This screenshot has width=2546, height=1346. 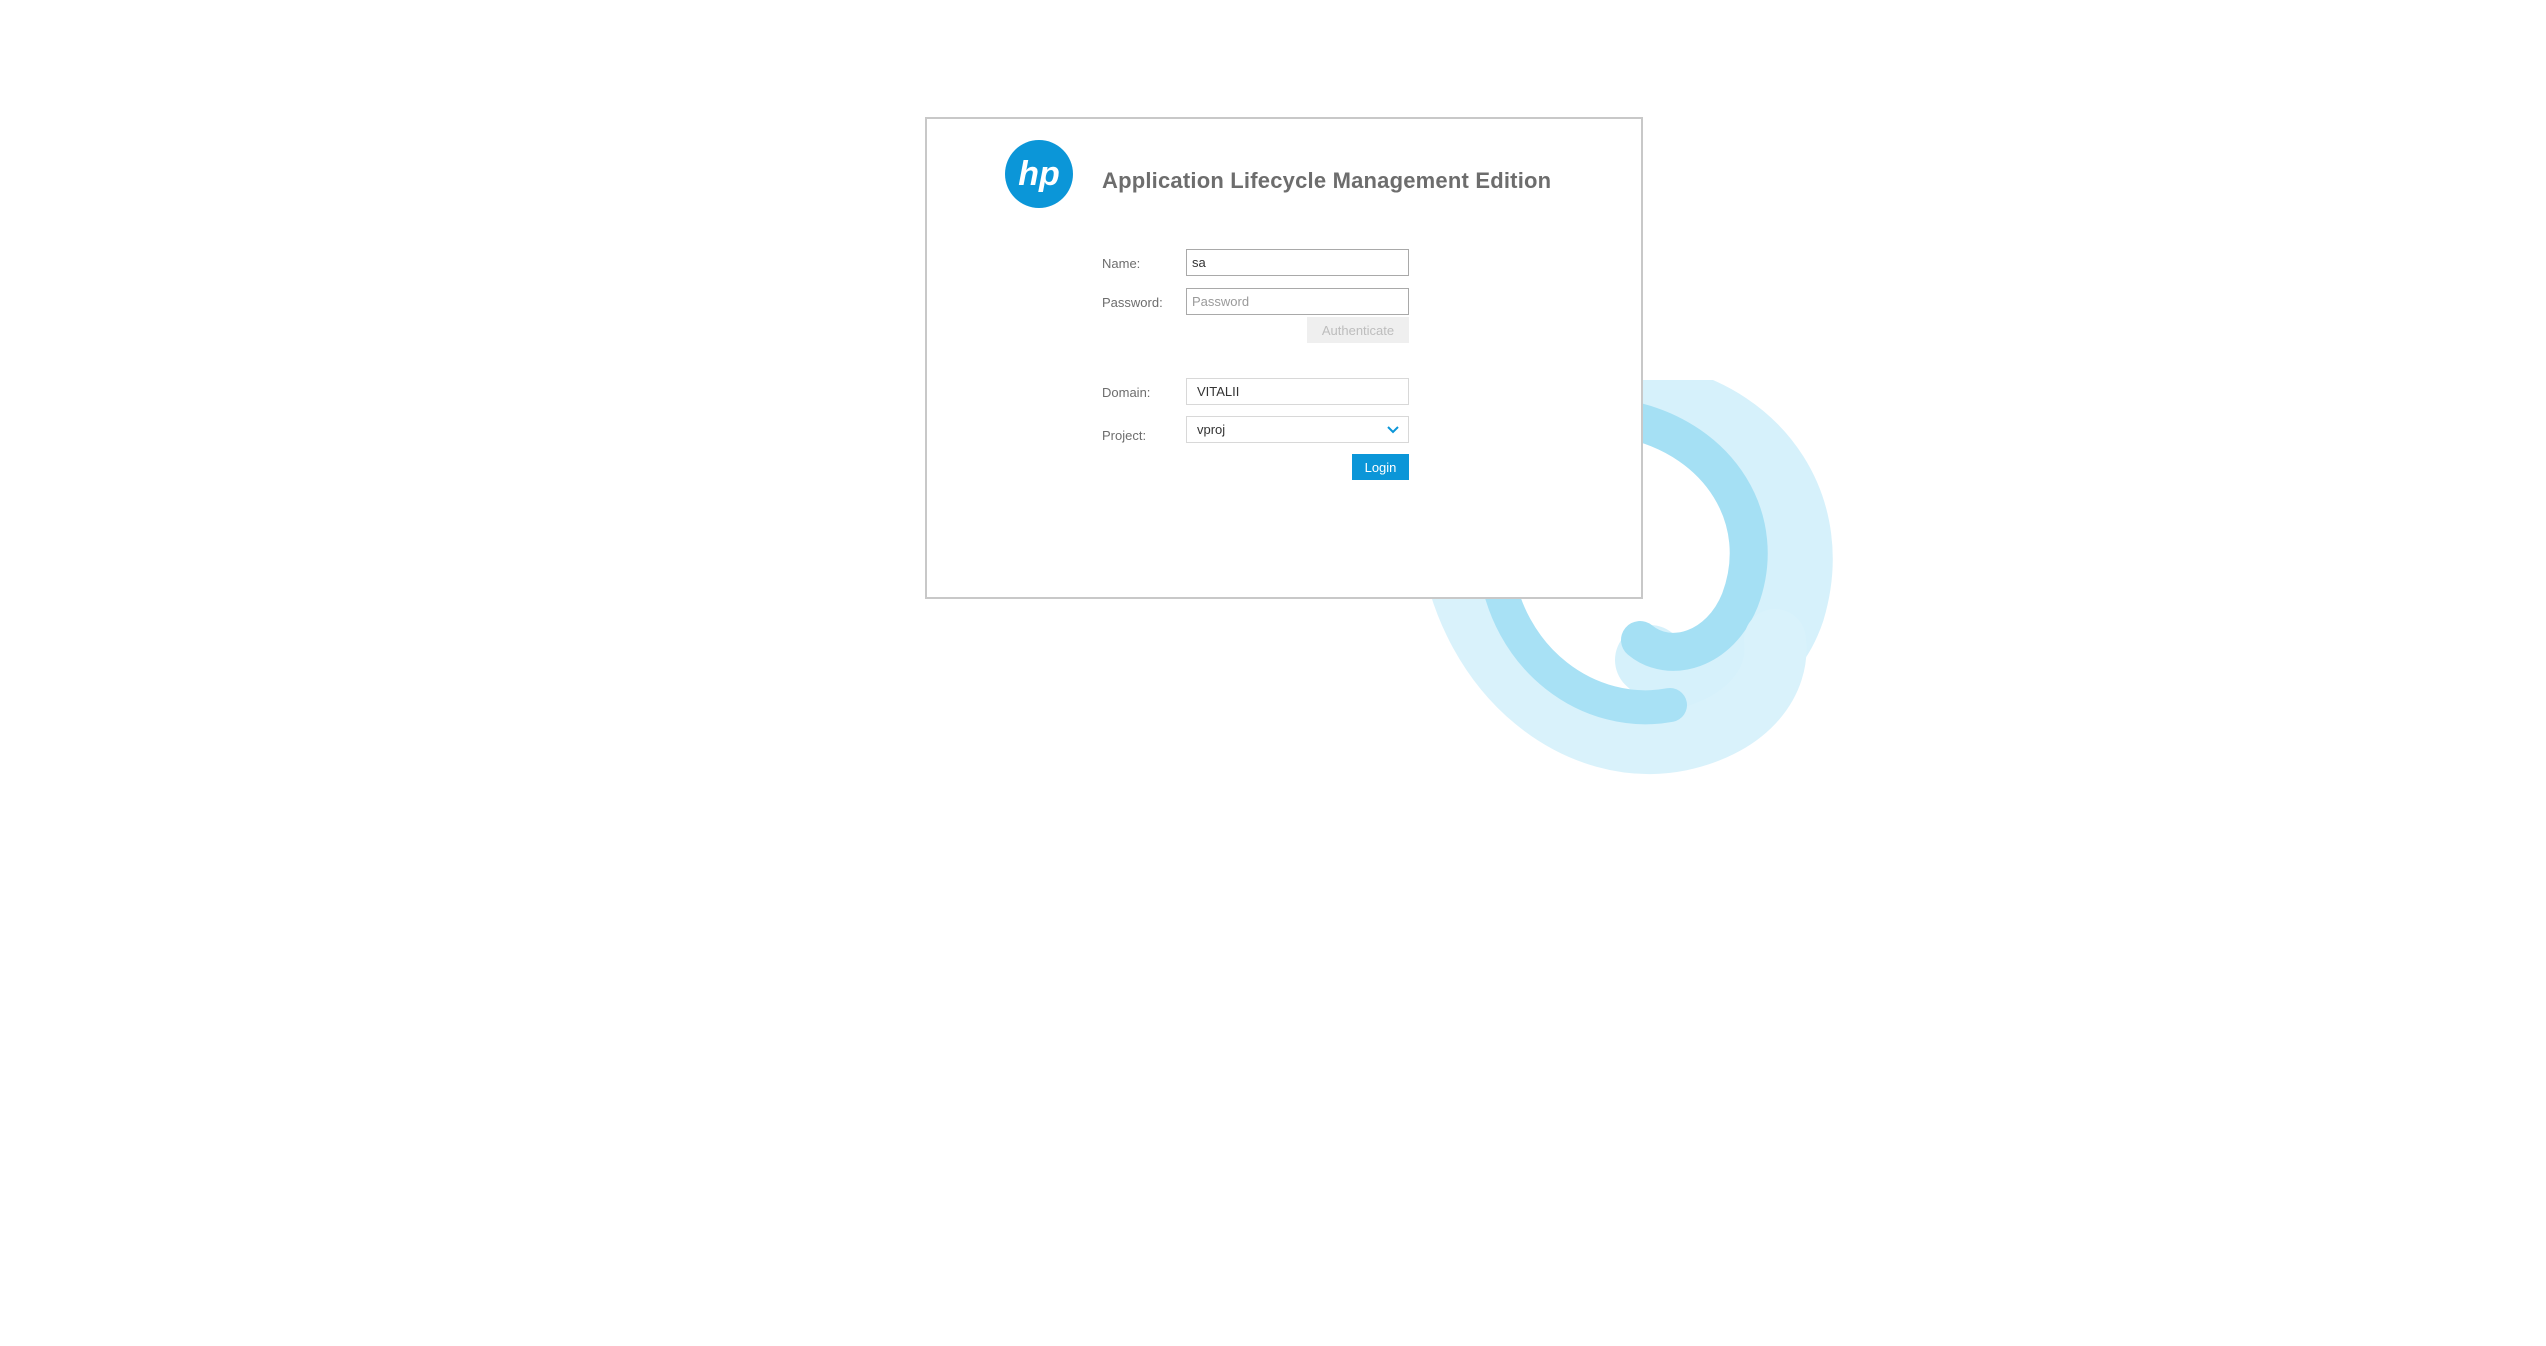 I want to click on authenticate-button: Authenticate, so click(x=1358, y=330).